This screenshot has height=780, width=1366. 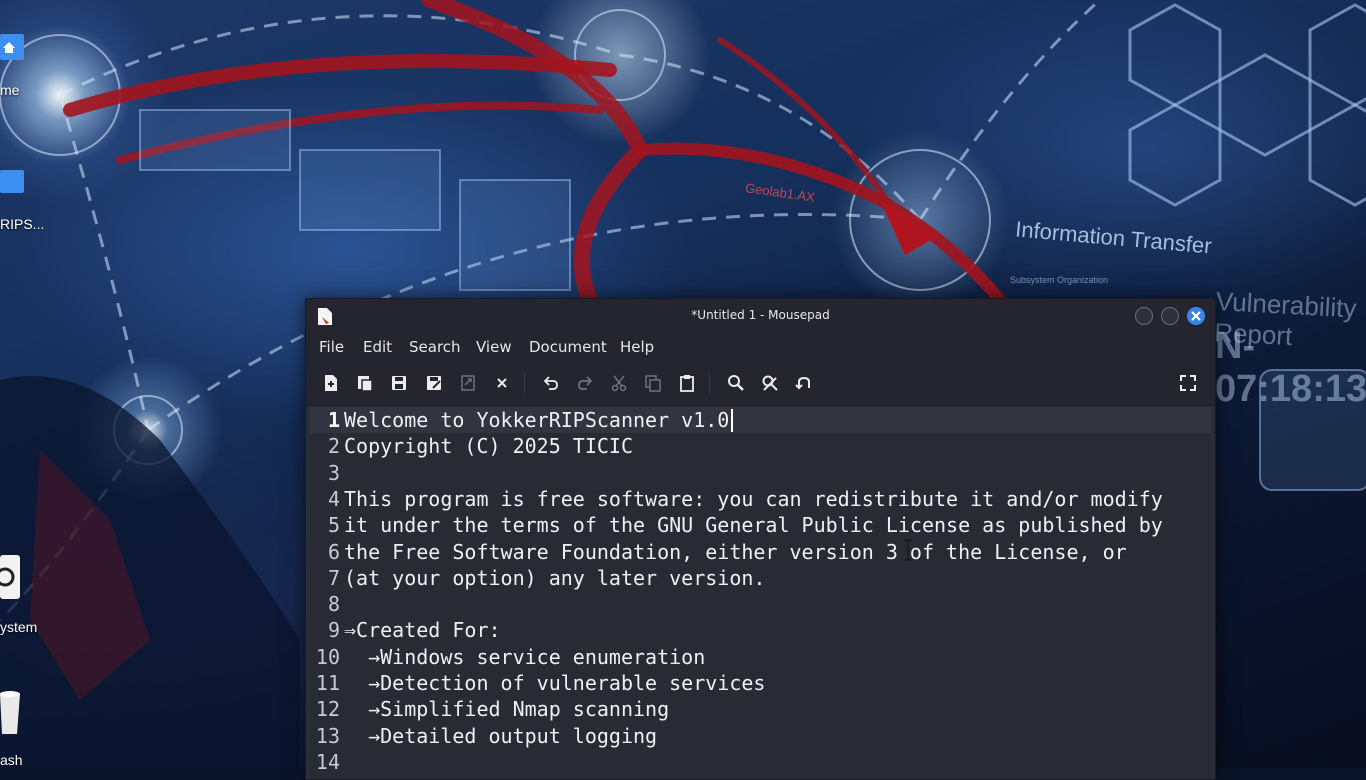 What do you see at coordinates (760, 709) in the screenshot?
I see `editor-line: 12 →Simplified Nmap scanning` at bounding box center [760, 709].